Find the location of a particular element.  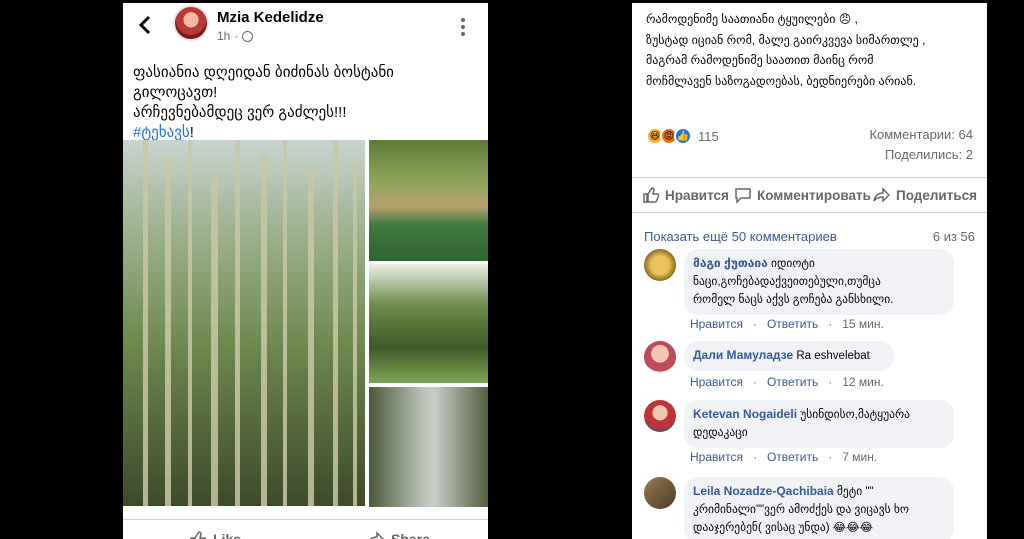

share-button: Share is located at coordinates (398, 534).